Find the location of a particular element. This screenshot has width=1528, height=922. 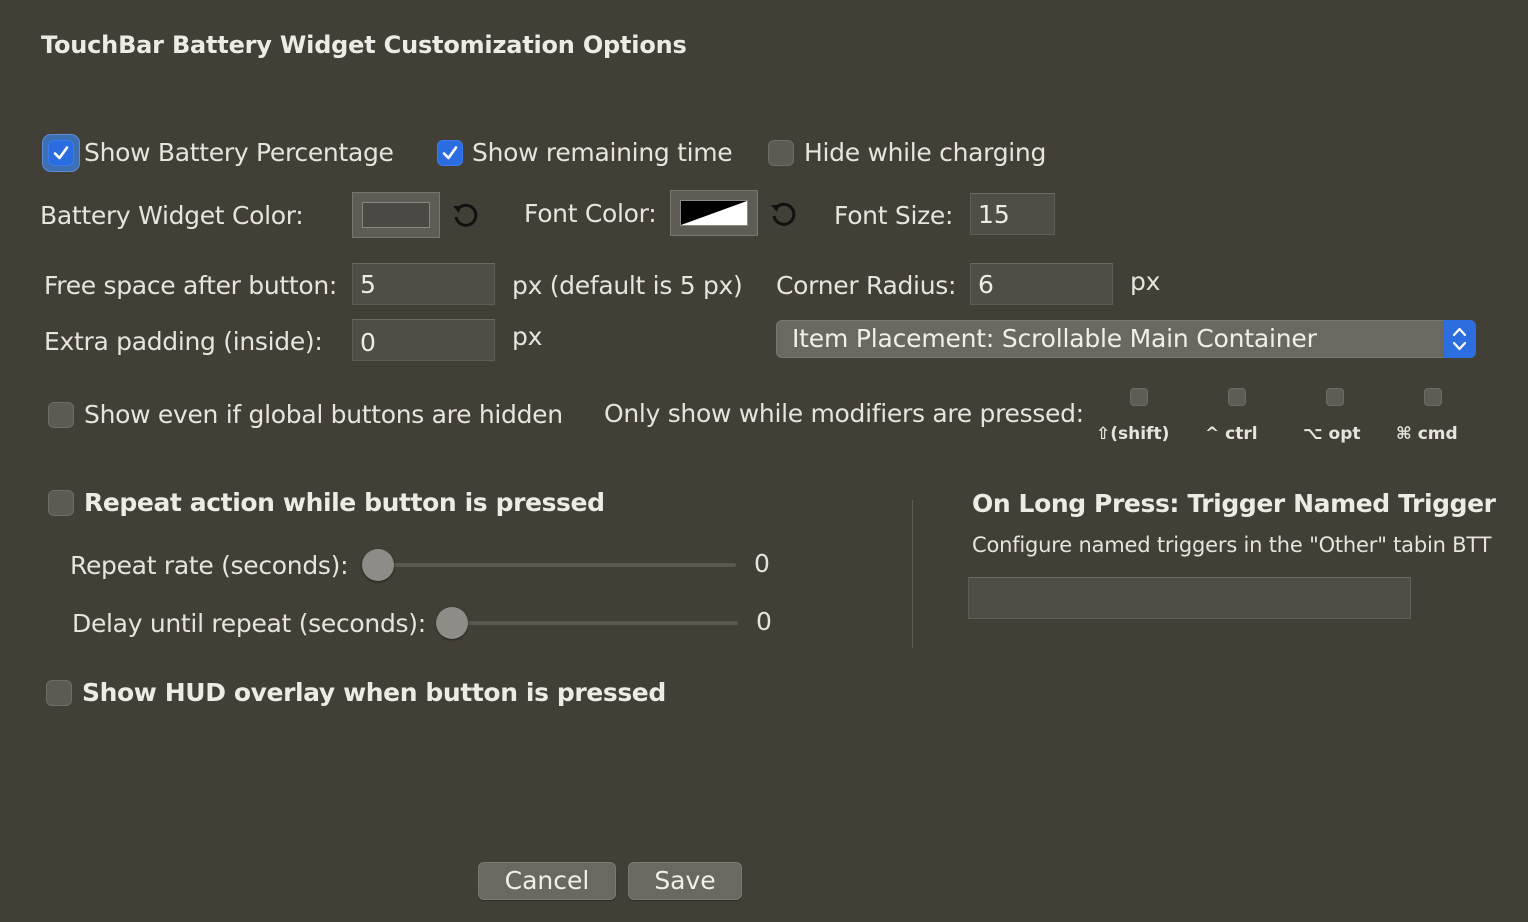

font-size-label: Font Size: is located at coordinates (894, 215).